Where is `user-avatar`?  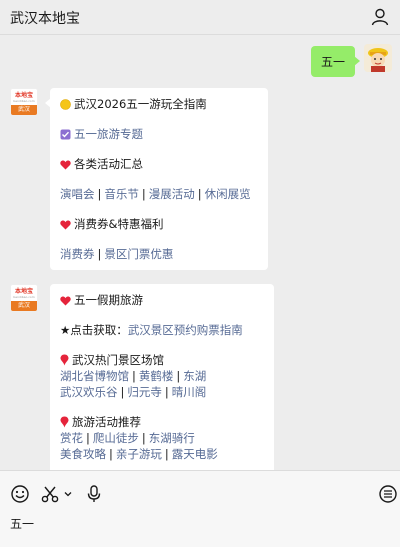 user-avatar is located at coordinates (378, 58).